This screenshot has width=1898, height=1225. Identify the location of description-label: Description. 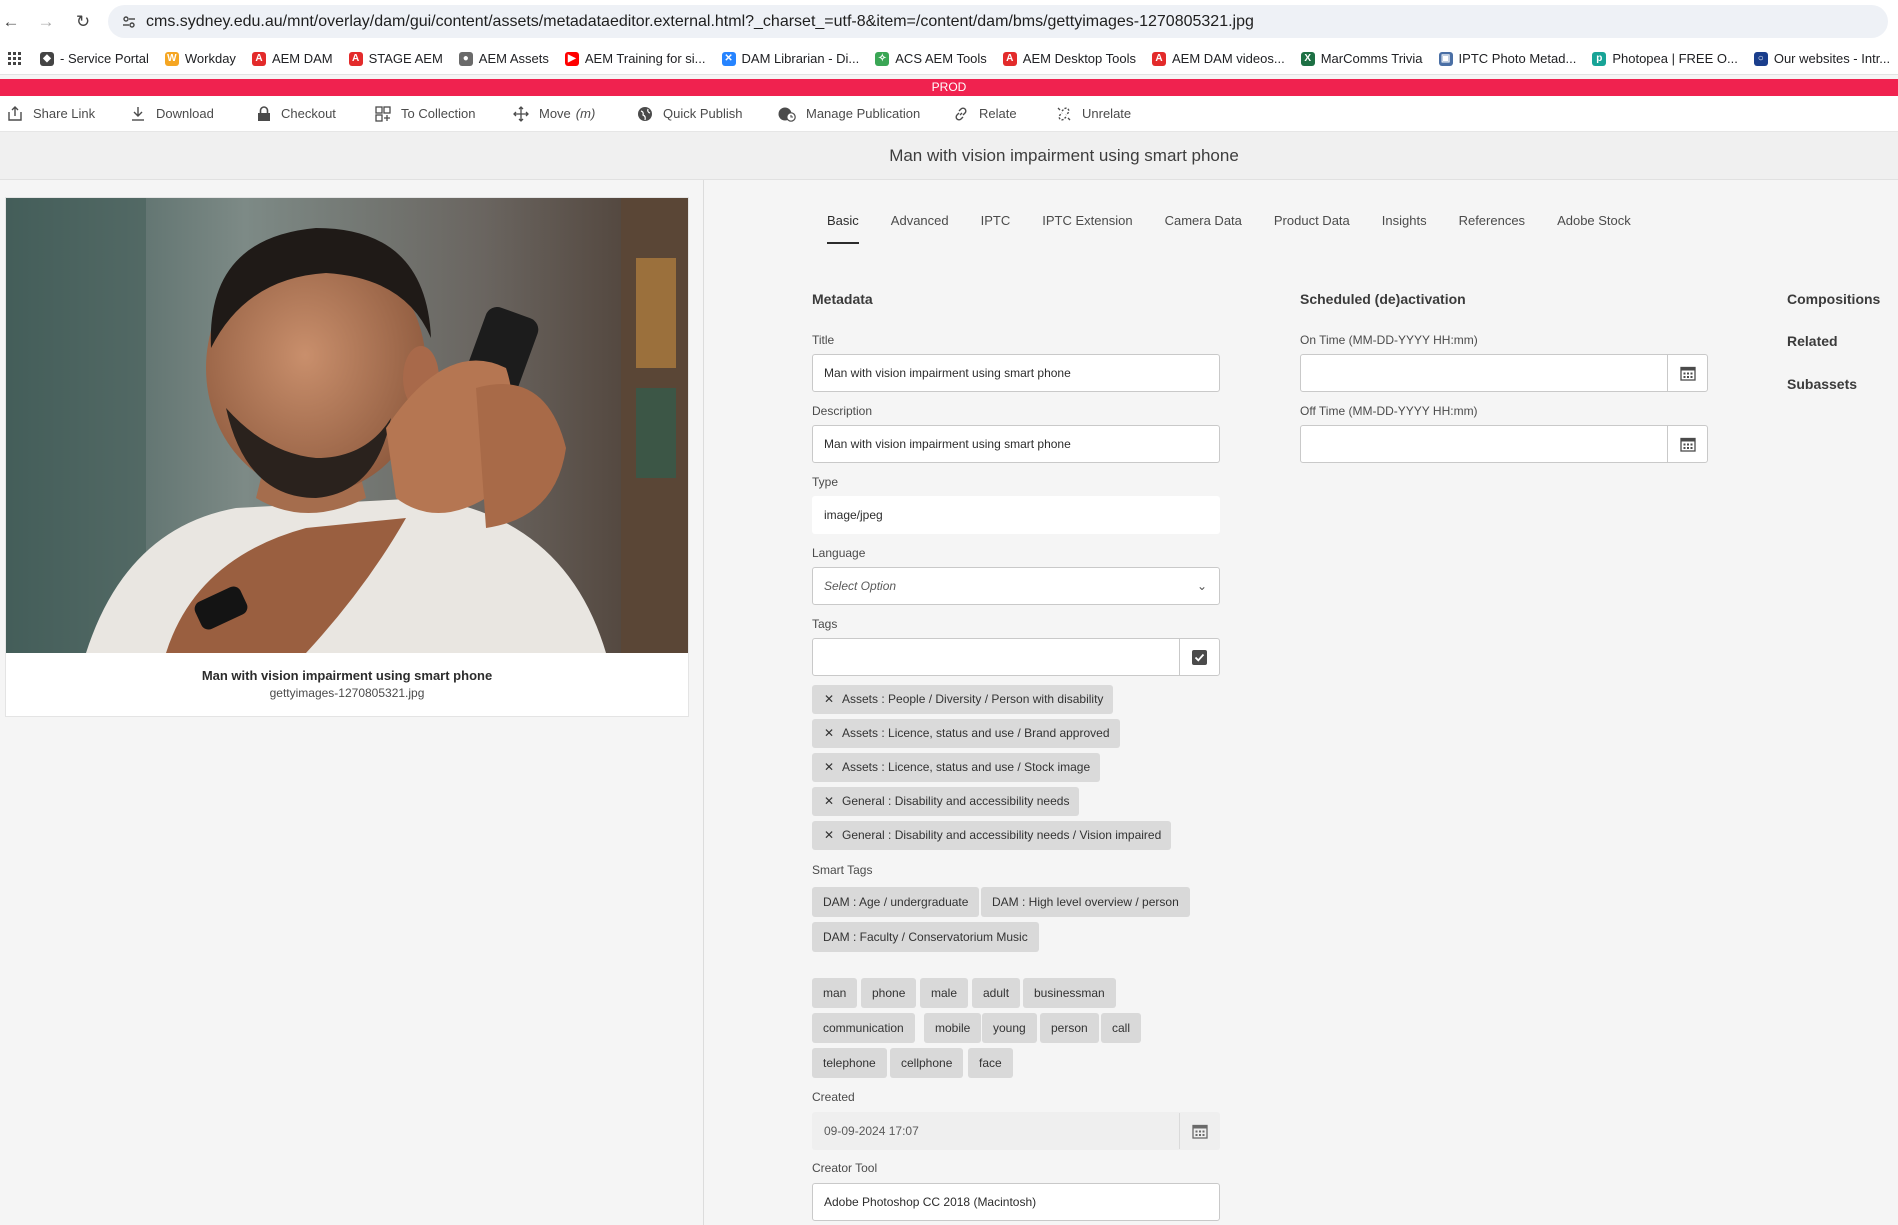
(842, 411).